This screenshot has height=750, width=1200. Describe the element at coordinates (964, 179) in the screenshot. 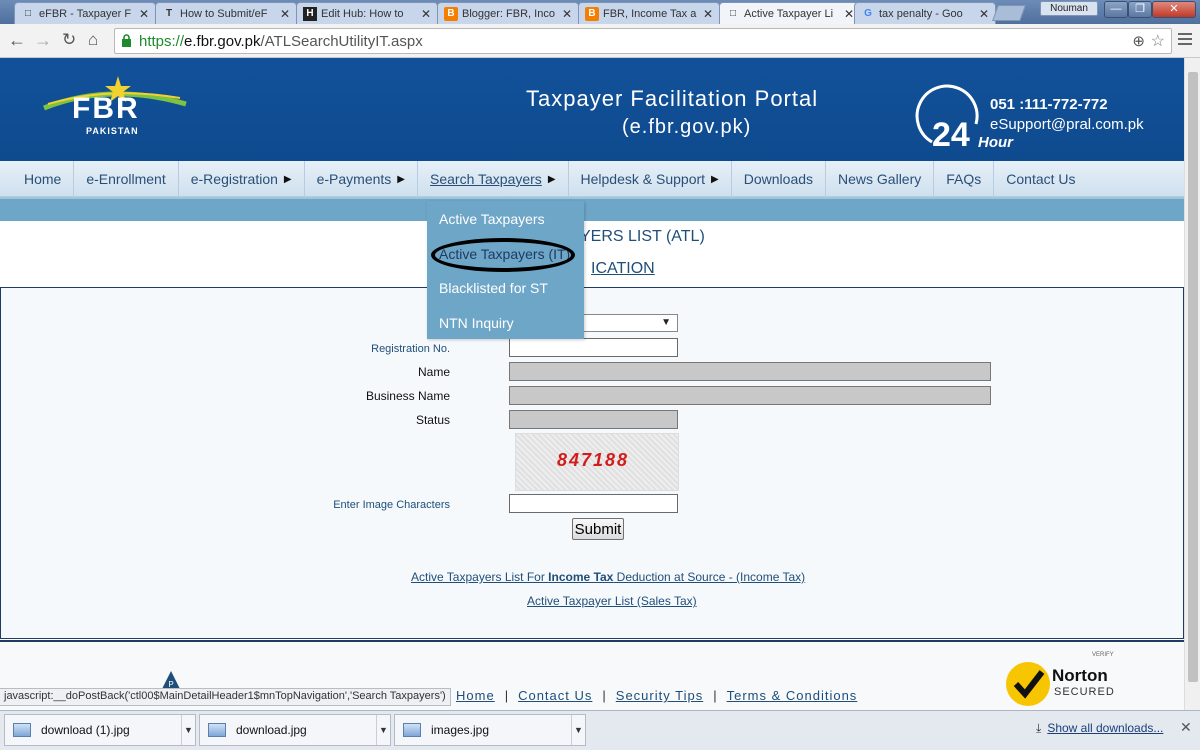

I see `nav-faqs: FAQs` at that location.